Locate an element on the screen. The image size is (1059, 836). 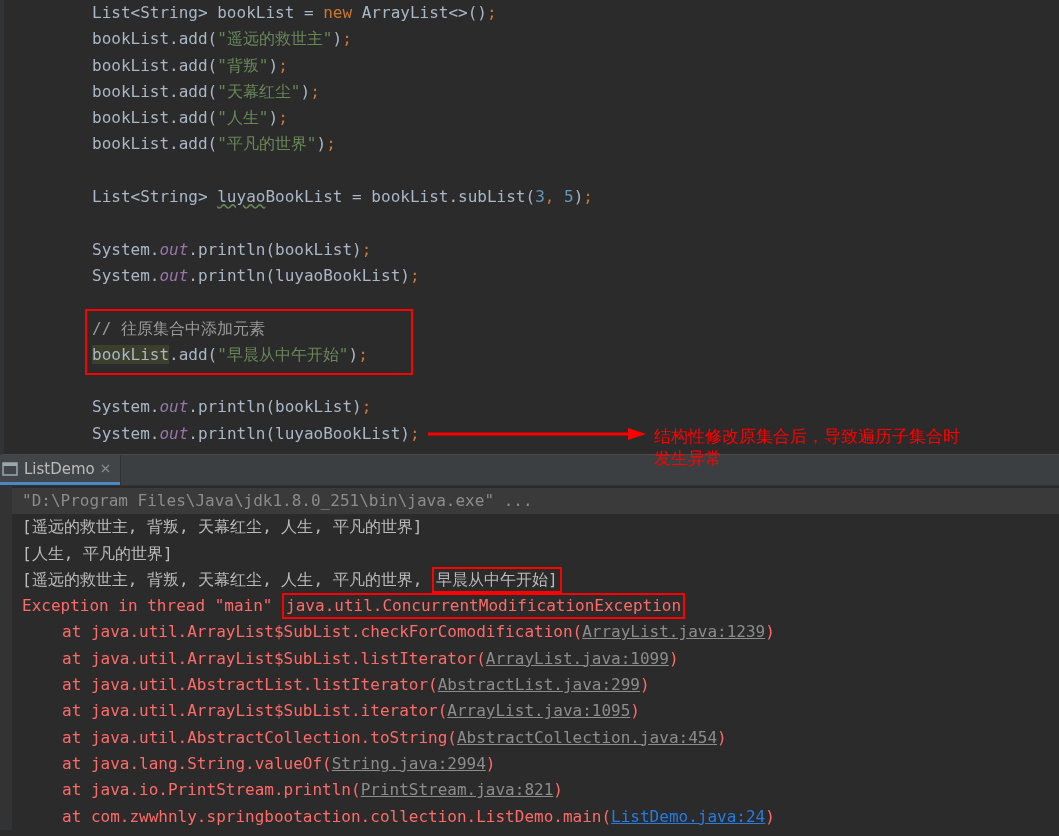
code-line: bookList.add("天幕红尘"); is located at coordinates (206, 91).